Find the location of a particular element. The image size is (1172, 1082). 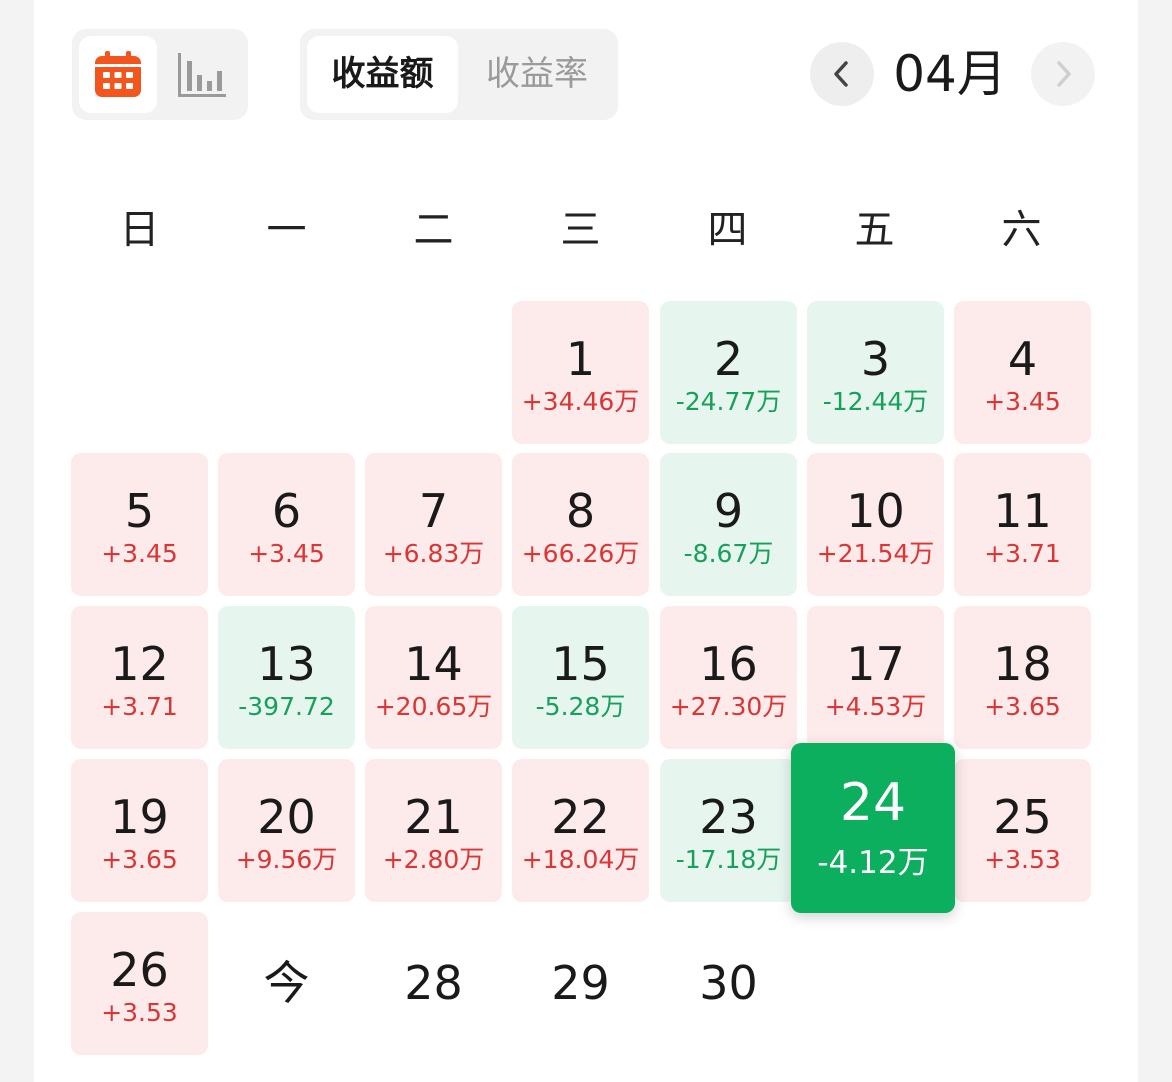

day-cell: 25 +3.53 is located at coordinates (1022, 830).